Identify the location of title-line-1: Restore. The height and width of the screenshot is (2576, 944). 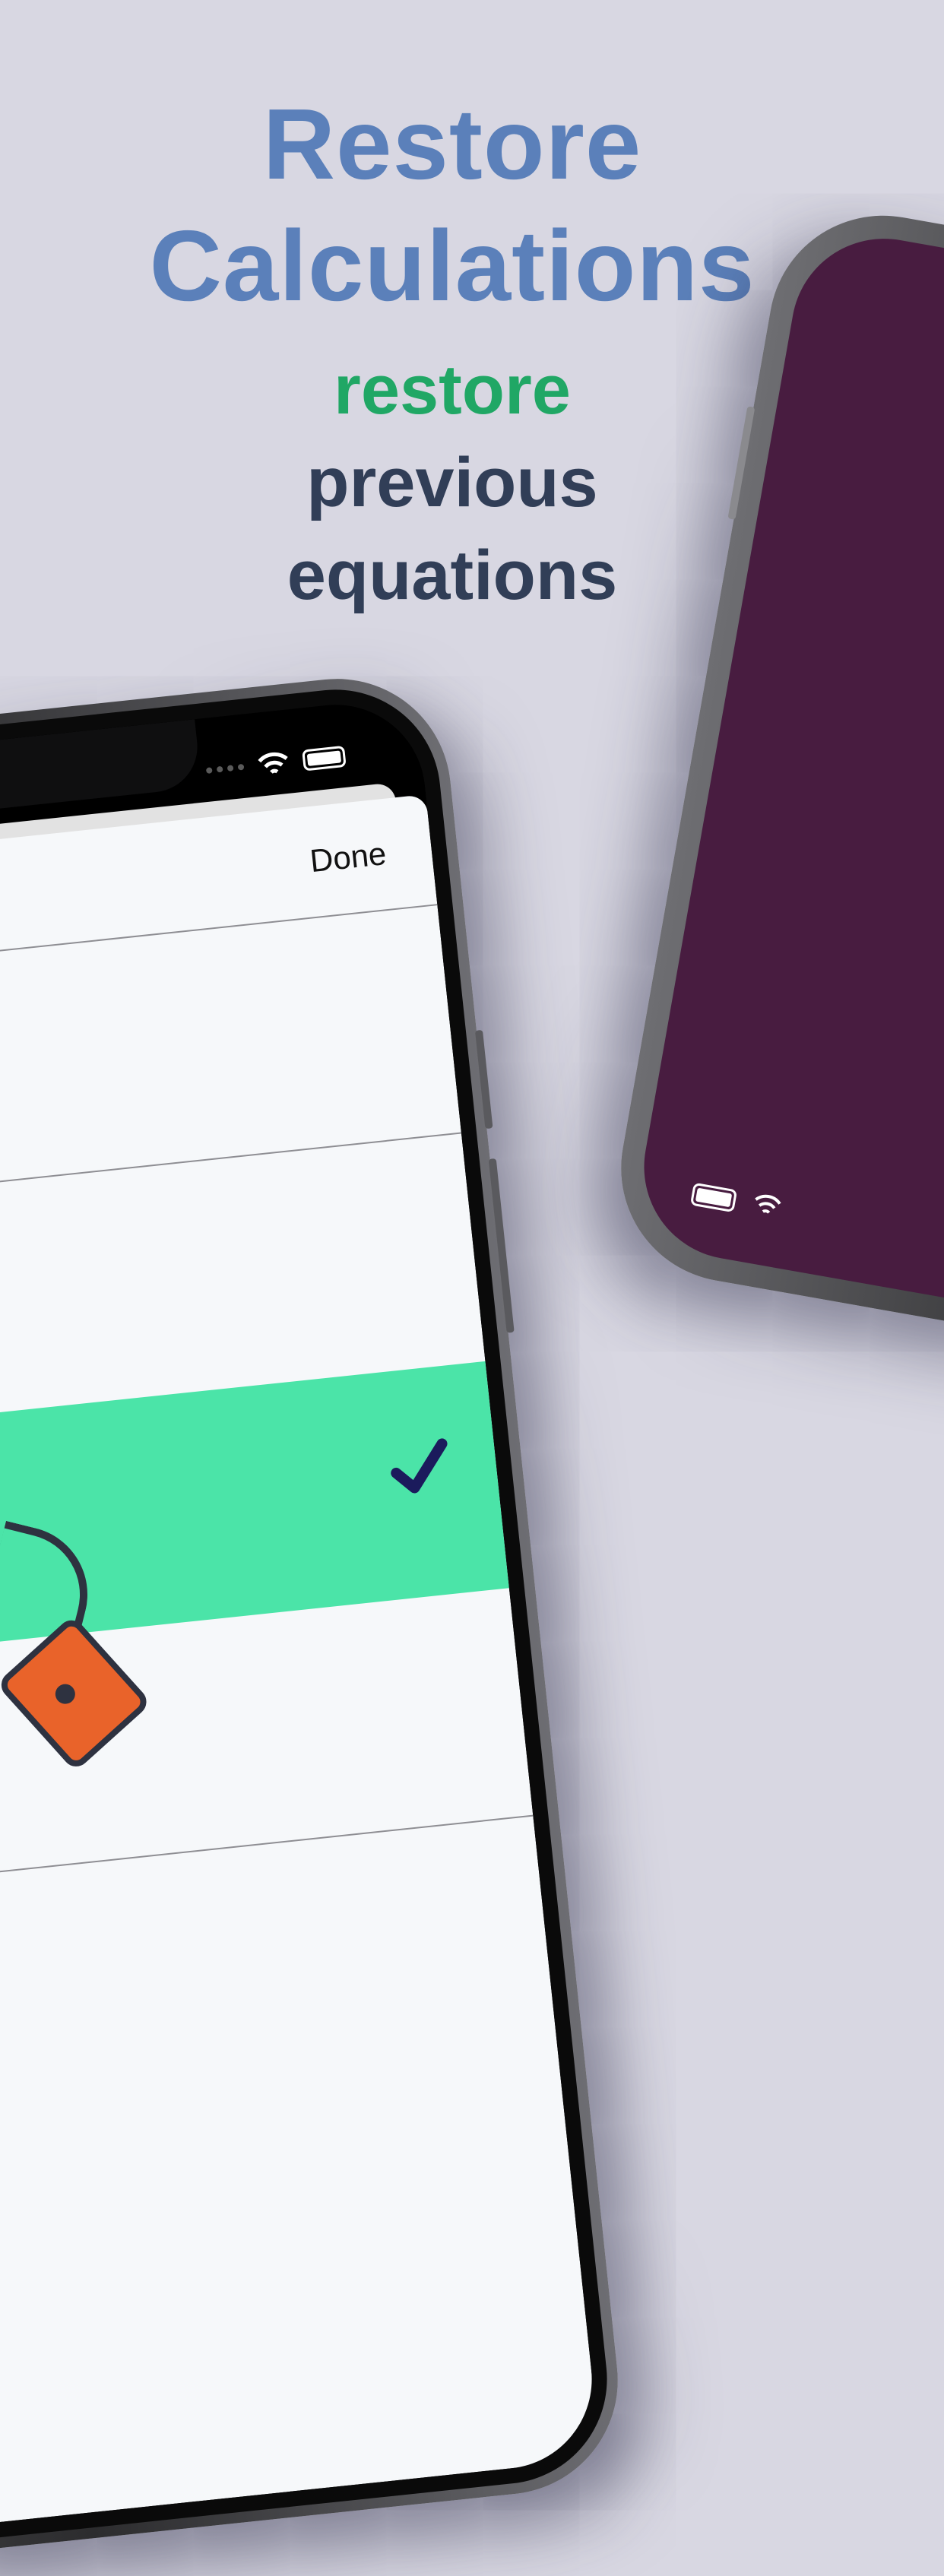
(452, 144).